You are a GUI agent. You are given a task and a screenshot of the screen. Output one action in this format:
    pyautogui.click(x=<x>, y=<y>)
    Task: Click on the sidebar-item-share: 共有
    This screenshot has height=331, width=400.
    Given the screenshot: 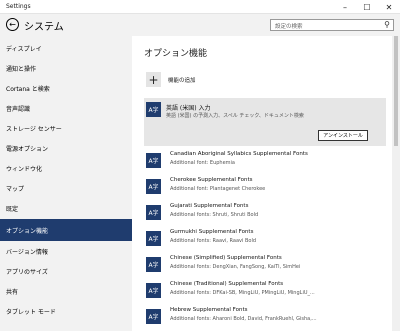 What is the action you would take?
    pyautogui.click(x=66, y=291)
    